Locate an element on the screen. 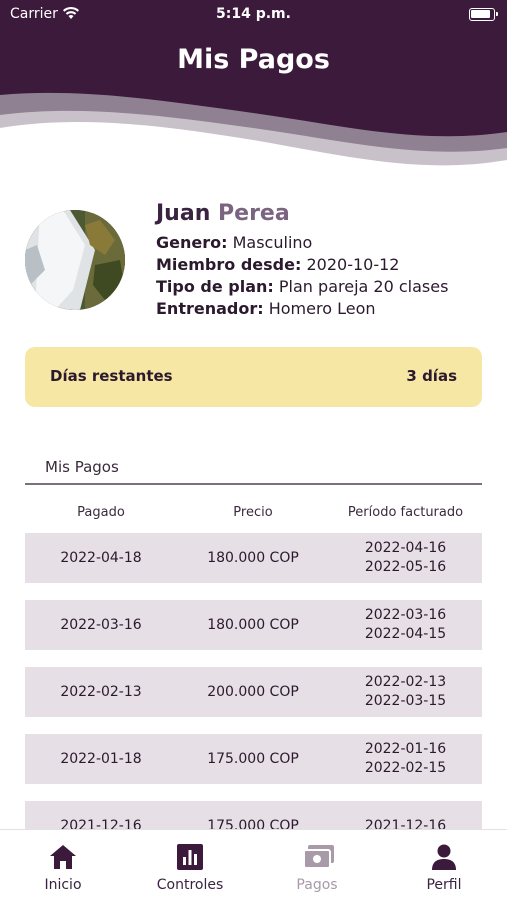 This screenshot has width=507, height=900. period-start: 2021-12-16 is located at coordinates (405, 823).